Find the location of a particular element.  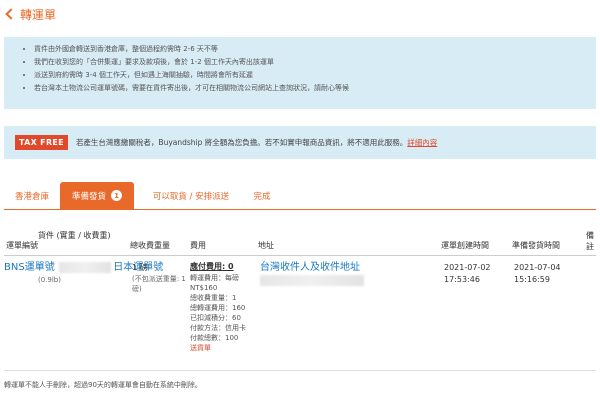

tab-label: 香港倉庫 is located at coordinates (31, 196).